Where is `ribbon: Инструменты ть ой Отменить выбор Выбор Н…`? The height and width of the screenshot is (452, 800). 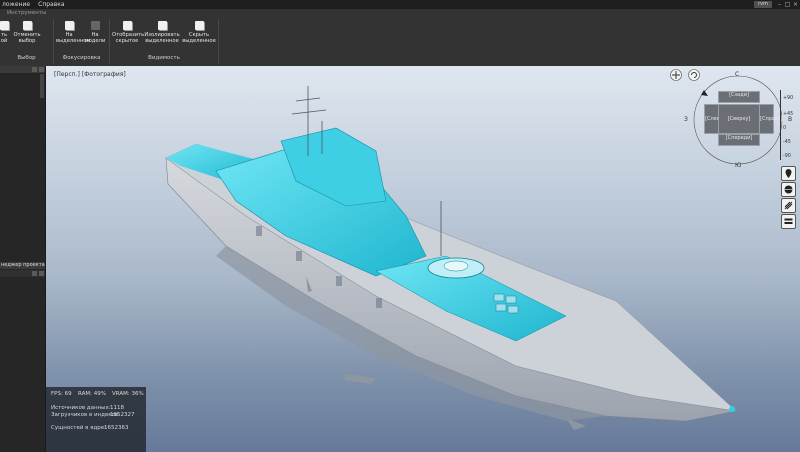
ribbon: Инструменты ть ой Отменить выбор Выбор Н… is located at coordinates (400, 38).